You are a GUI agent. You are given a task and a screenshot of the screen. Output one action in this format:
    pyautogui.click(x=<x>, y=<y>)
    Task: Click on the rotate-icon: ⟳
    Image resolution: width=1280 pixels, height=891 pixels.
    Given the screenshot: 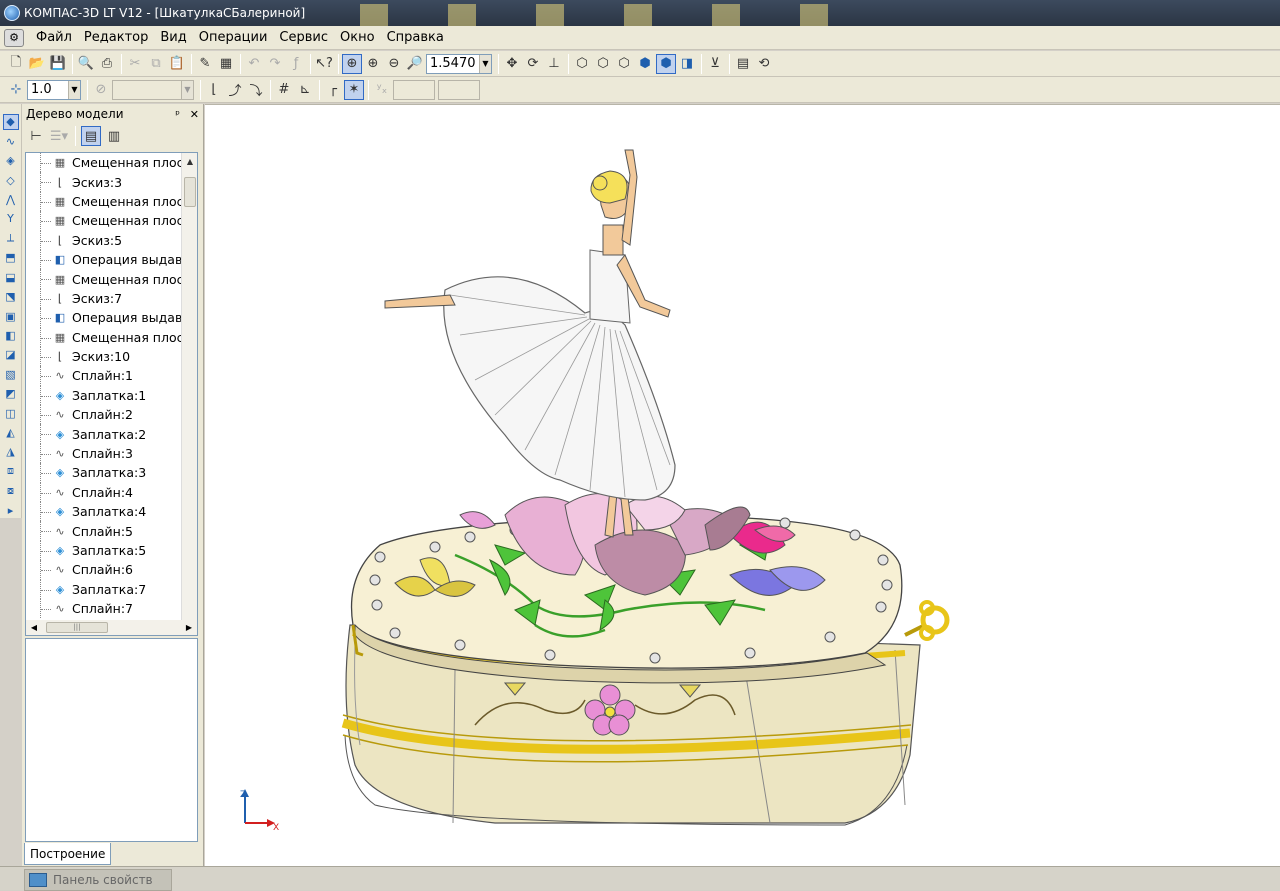 What is the action you would take?
    pyautogui.click(x=533, y=64)
    